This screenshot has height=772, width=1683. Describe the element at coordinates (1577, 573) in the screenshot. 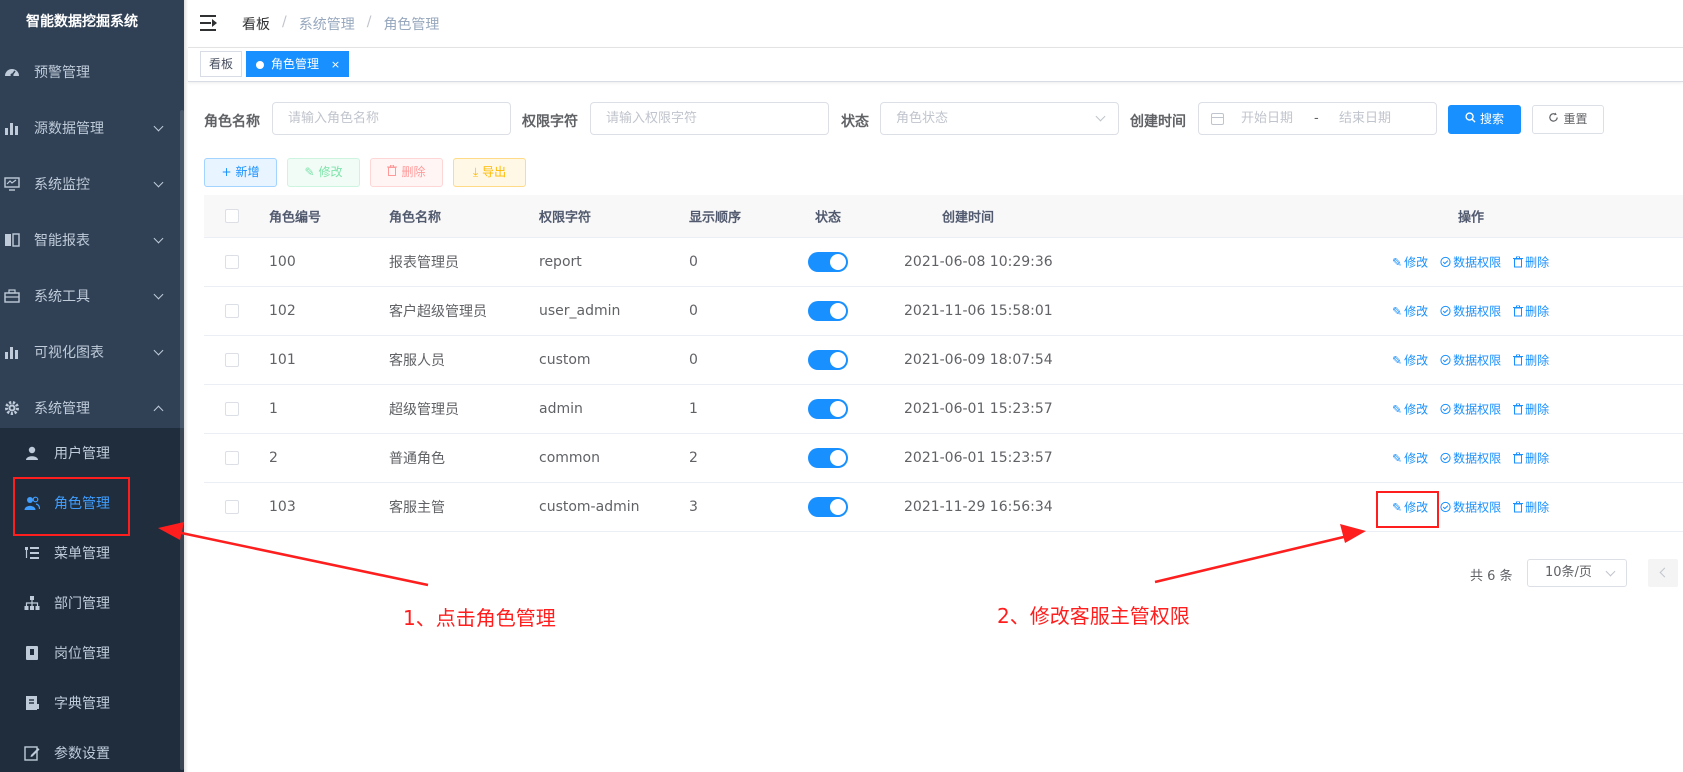

I see `page-size-select: 10条/页` at that location.